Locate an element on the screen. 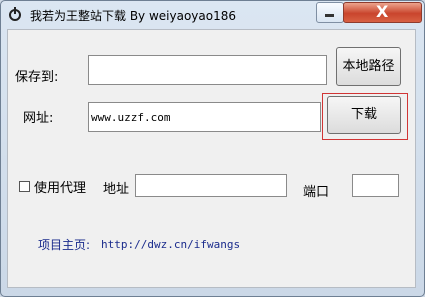 This screenshot has width=425, height=297. save-to-label: 保存到: is located at coordinates (37, 77).